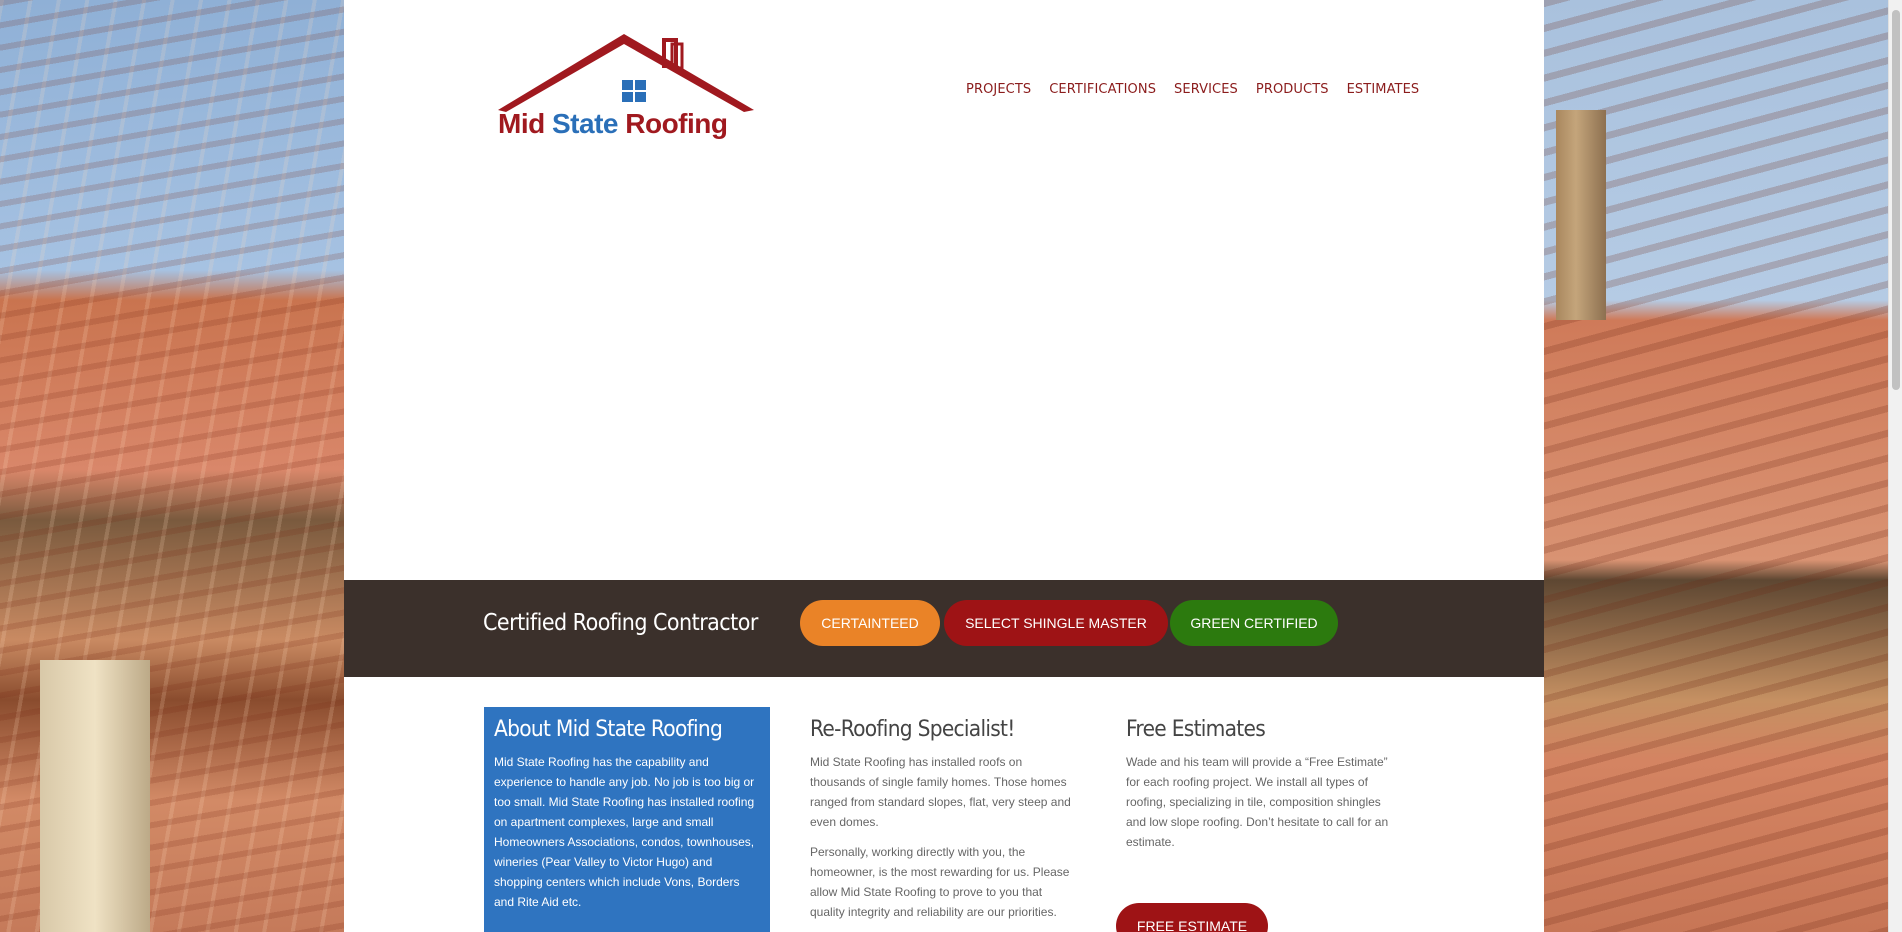 Image resolution: width=1902 pixels, height=932 pixels. I want to click on site-logo: Mid State Roofing, so click(626, 92).